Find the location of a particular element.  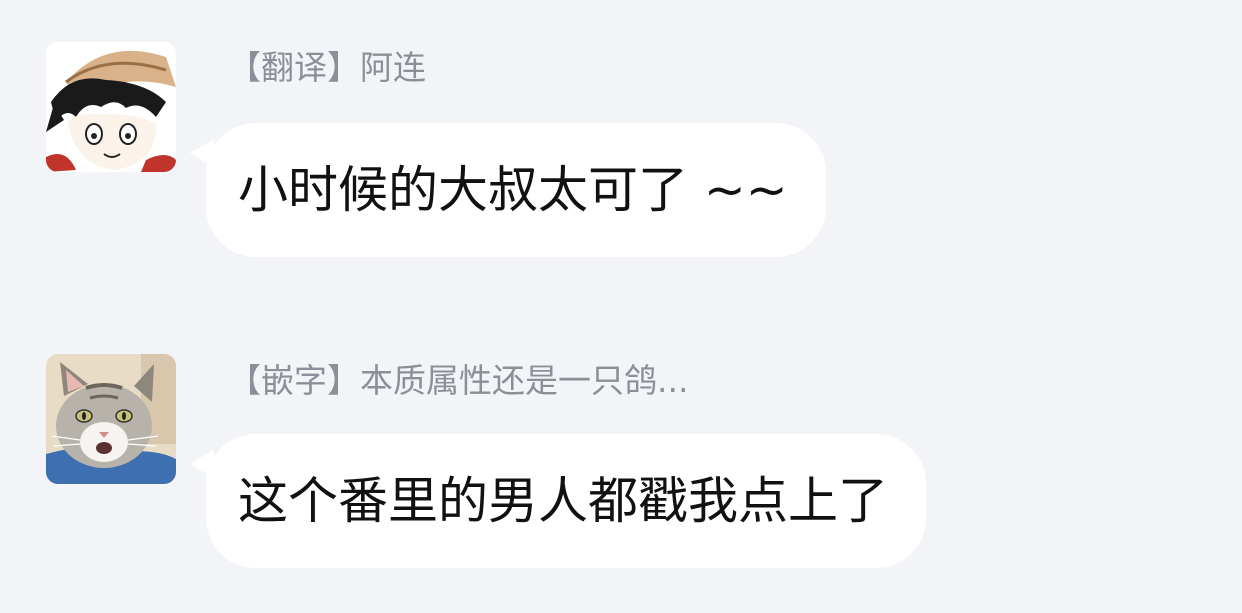

message-text: 这个番里的男人都戳我点上了 is located at coordinates (563, 501).